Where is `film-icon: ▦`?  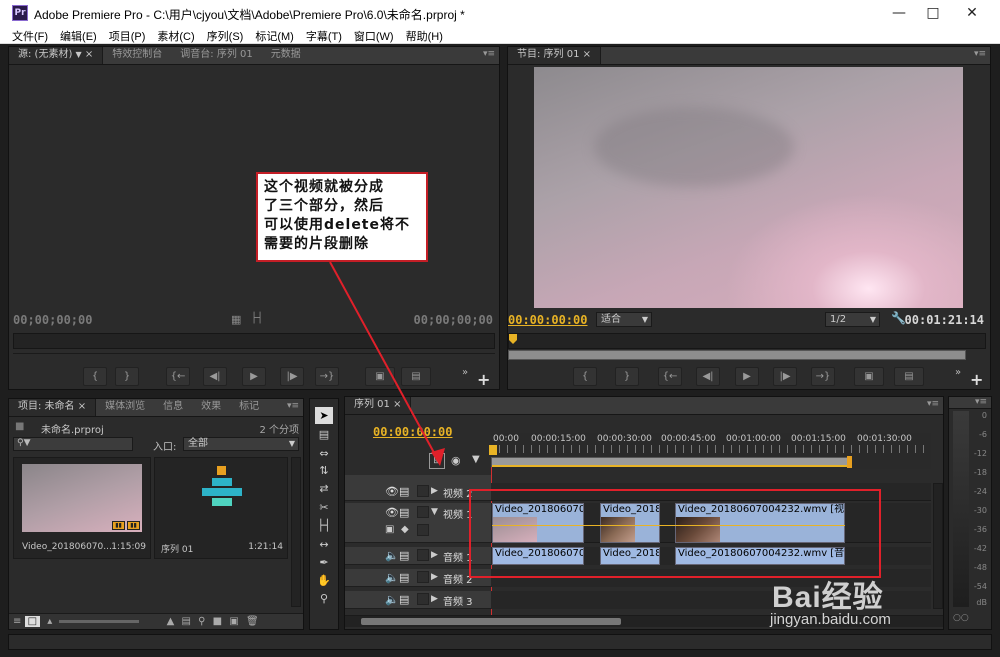 film-icon: ▦ is located at coordinates (236, 319).